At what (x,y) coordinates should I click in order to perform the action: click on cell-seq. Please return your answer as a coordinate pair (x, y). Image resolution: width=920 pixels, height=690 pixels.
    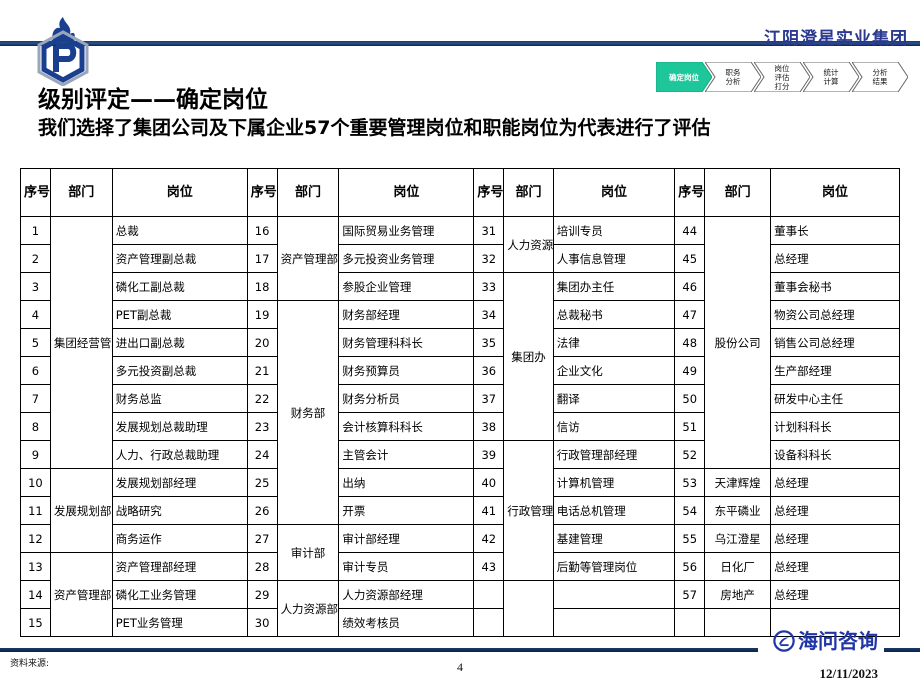
    Looking at the image, I should click on (489, 594).